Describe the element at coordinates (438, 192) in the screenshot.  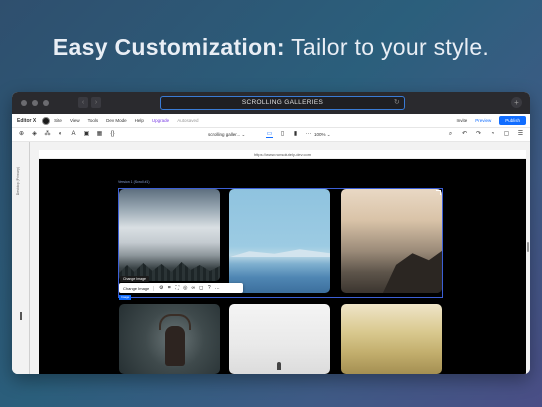
I see `expand-icon` at that location.